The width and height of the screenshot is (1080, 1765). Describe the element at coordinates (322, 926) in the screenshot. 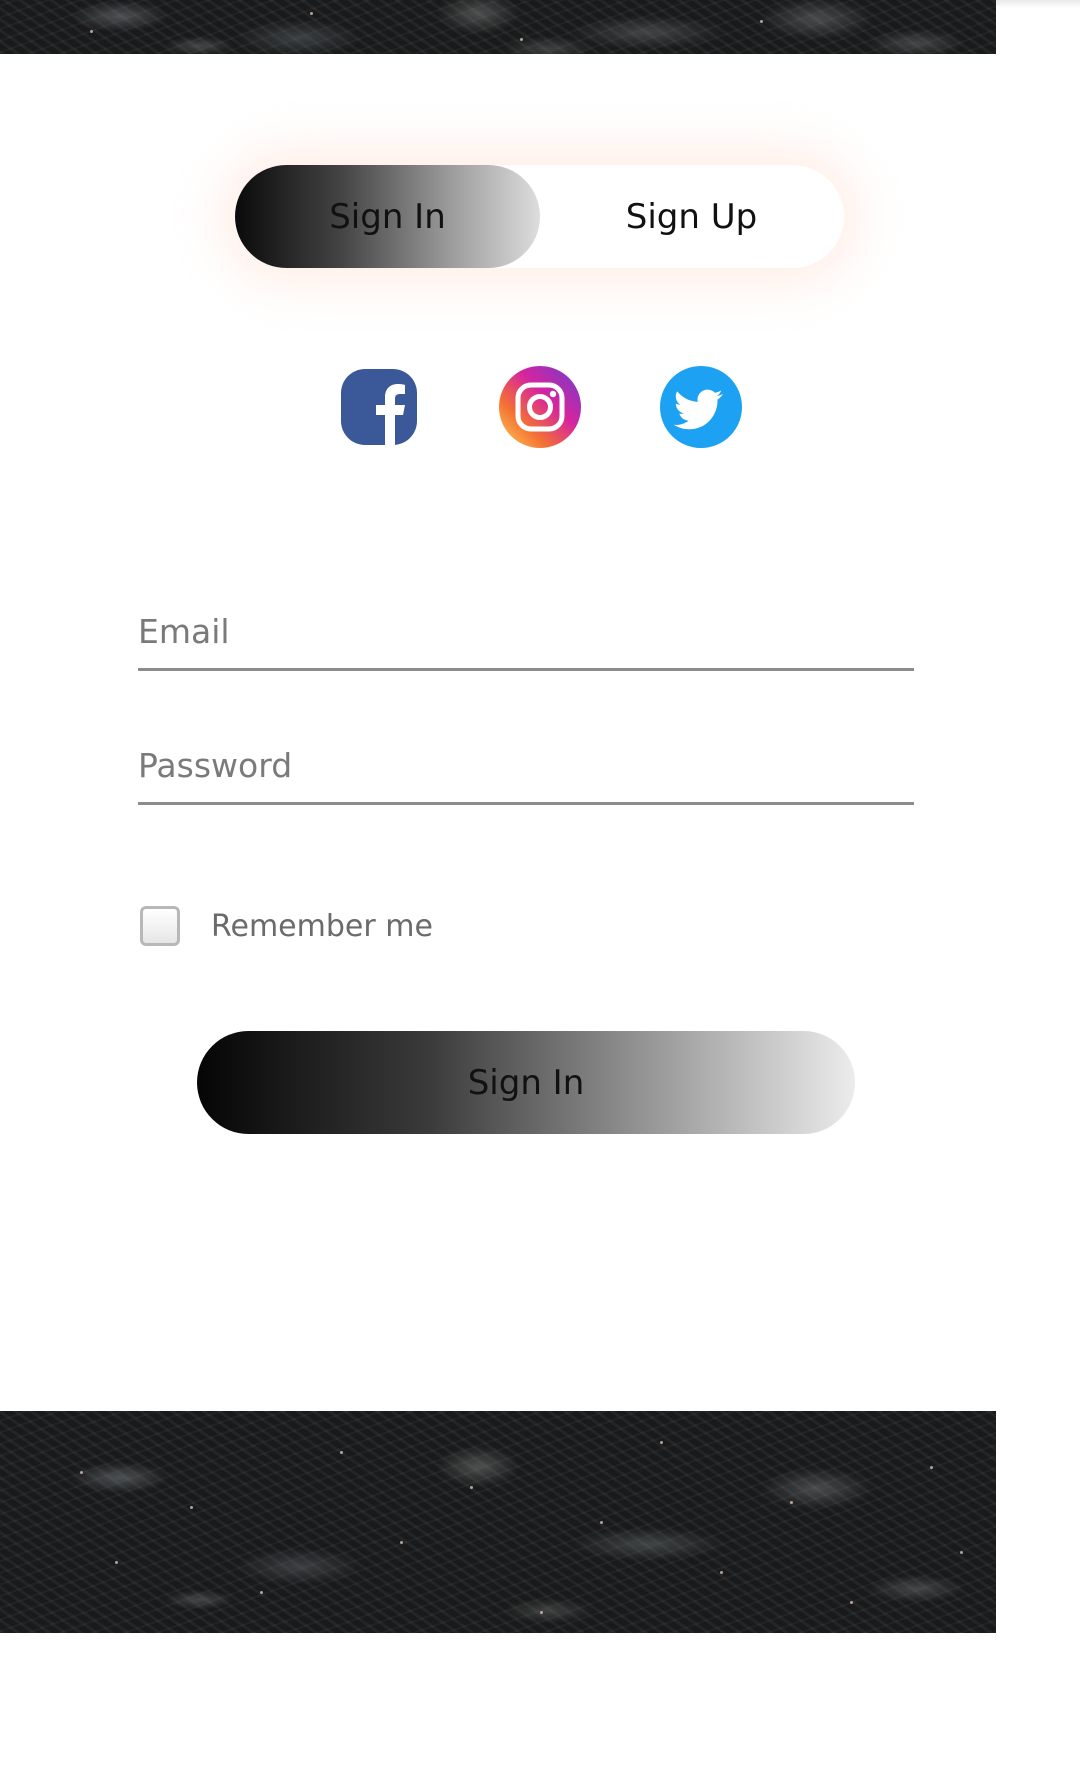

I see `remember-me-label: Remember me` at that location.